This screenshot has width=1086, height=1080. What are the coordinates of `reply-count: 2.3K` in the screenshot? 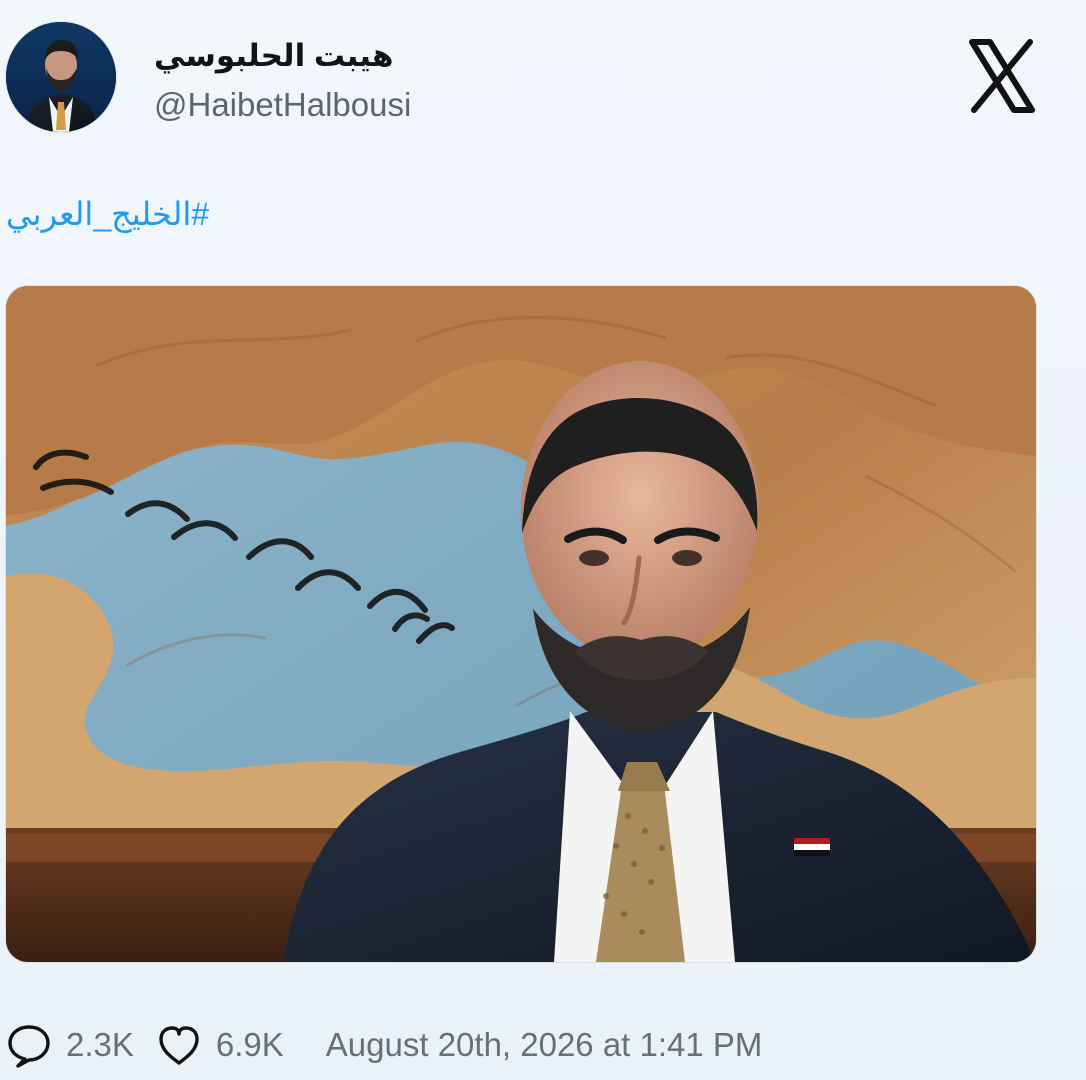 It's located at (100, 1044).